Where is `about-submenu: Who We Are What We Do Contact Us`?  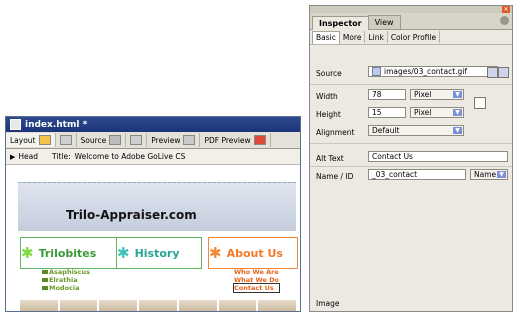 about-submenu: Who We Are What We Do Contact Us is located at coordinates (256, 280).